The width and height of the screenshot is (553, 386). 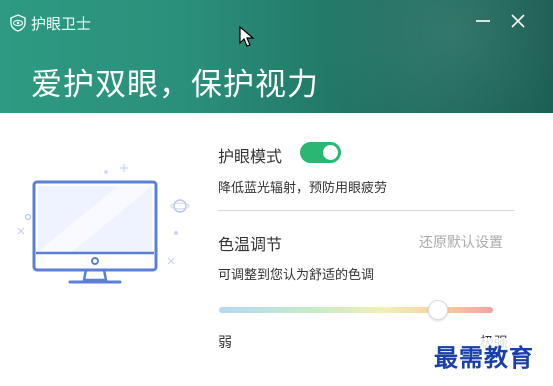 I want to click on eye-mode-label: 护眼模式, so click(x=250, y=156).